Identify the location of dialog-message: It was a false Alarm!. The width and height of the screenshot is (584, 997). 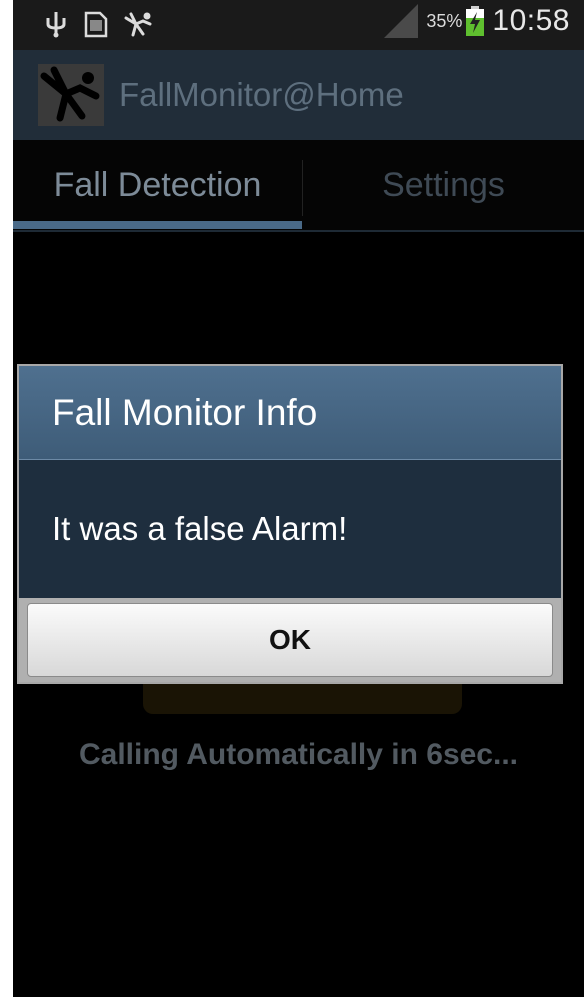
(200, 528).